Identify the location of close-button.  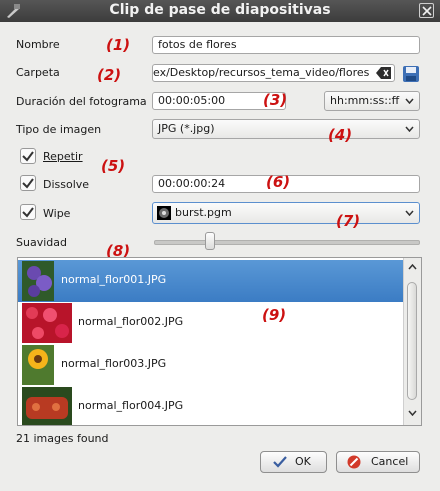
(426, 10).